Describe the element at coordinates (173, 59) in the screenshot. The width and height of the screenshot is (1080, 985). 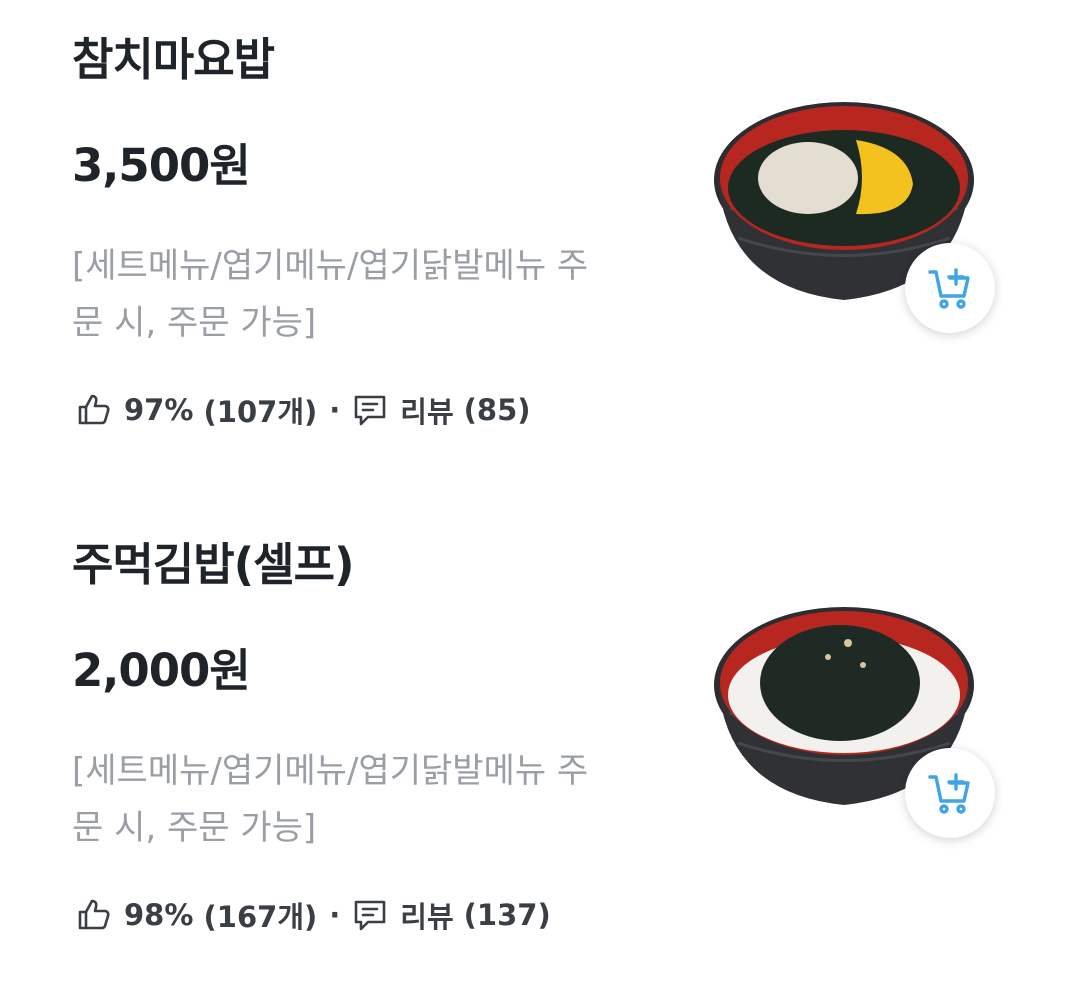
I see `menu-item-name: 참치마요밥` at that location.